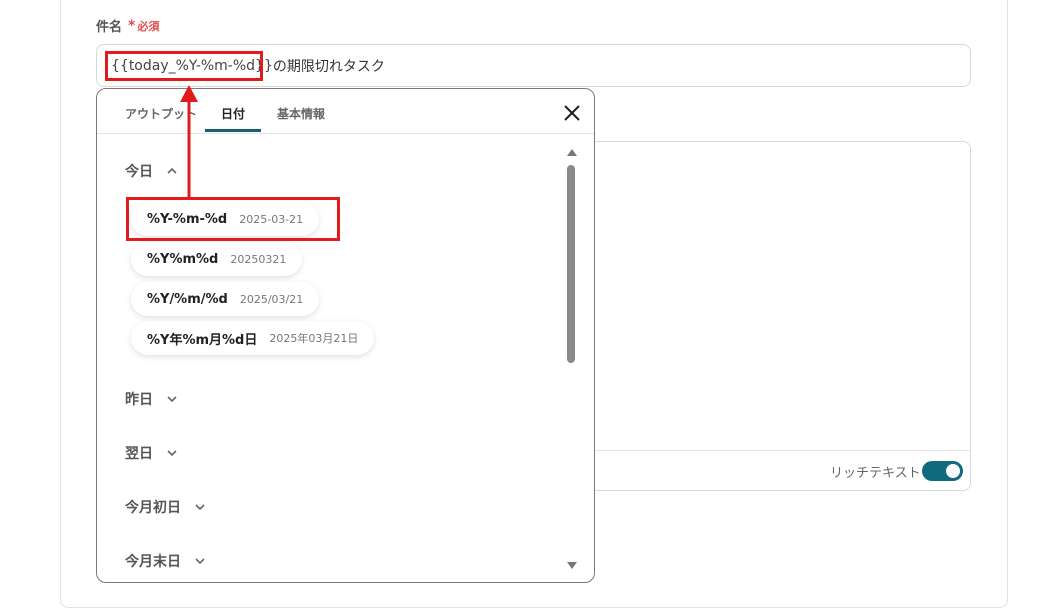 The height and width of the screenshot is (610, 1059). I want to click on section-today-label: 今日, so click(139, 172).